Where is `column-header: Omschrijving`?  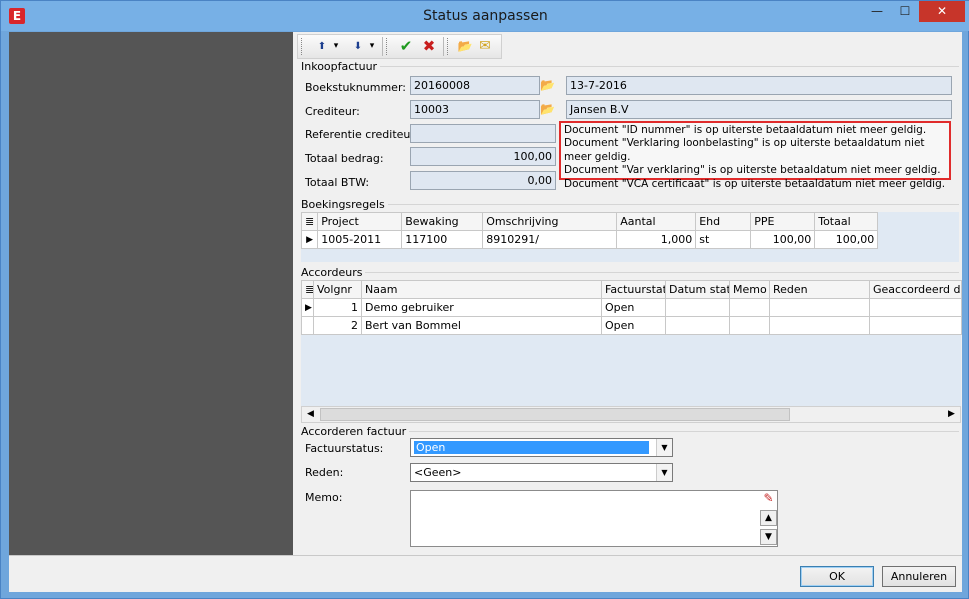 column-header: Omschrijving is located at coordinates (550, 221).